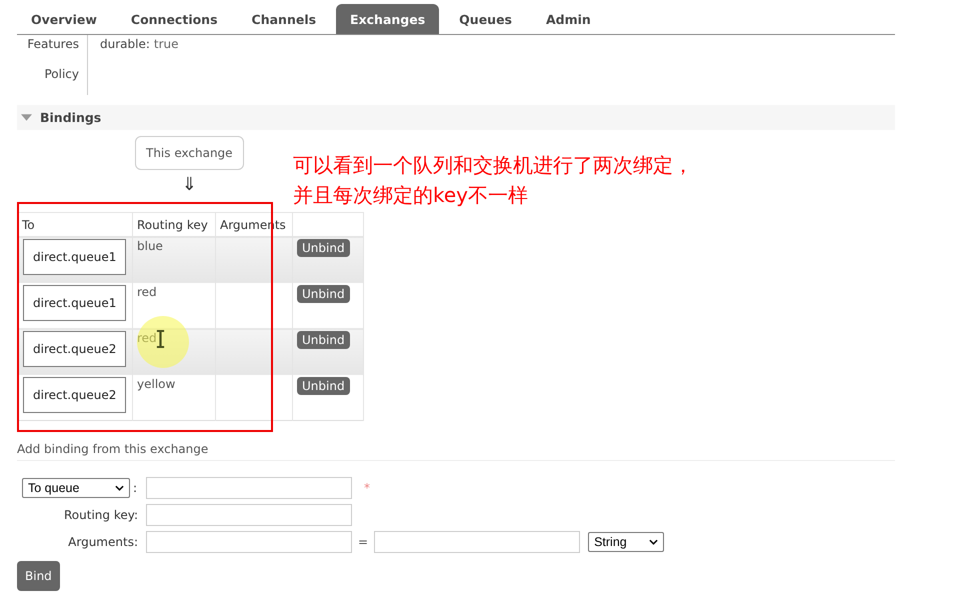  What do you see at coordinates (493, 165) in the screenshot?
I see `annotation-text: 可以看到一个队列和交换机进行了两次绑定，` at bounding box center [493, 165].